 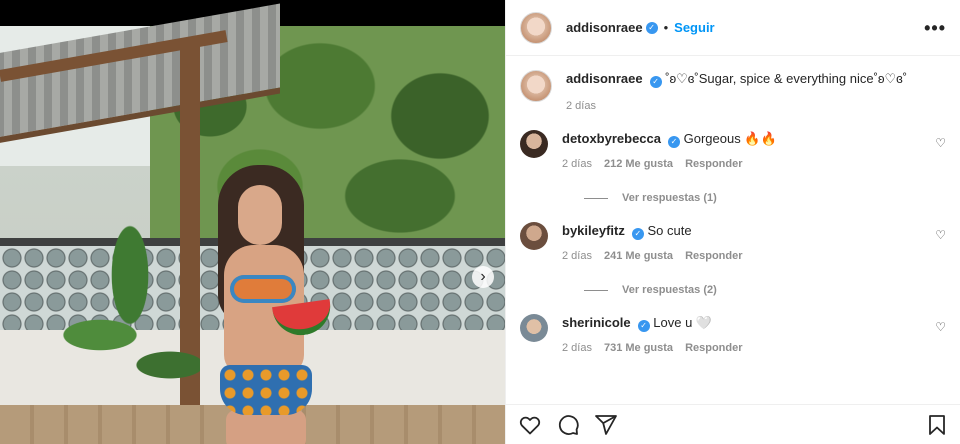 What do you see at coordinates (694, 27) in the screenshot?
I see `follow-button: Seguir` at bounding box center [694, 27].